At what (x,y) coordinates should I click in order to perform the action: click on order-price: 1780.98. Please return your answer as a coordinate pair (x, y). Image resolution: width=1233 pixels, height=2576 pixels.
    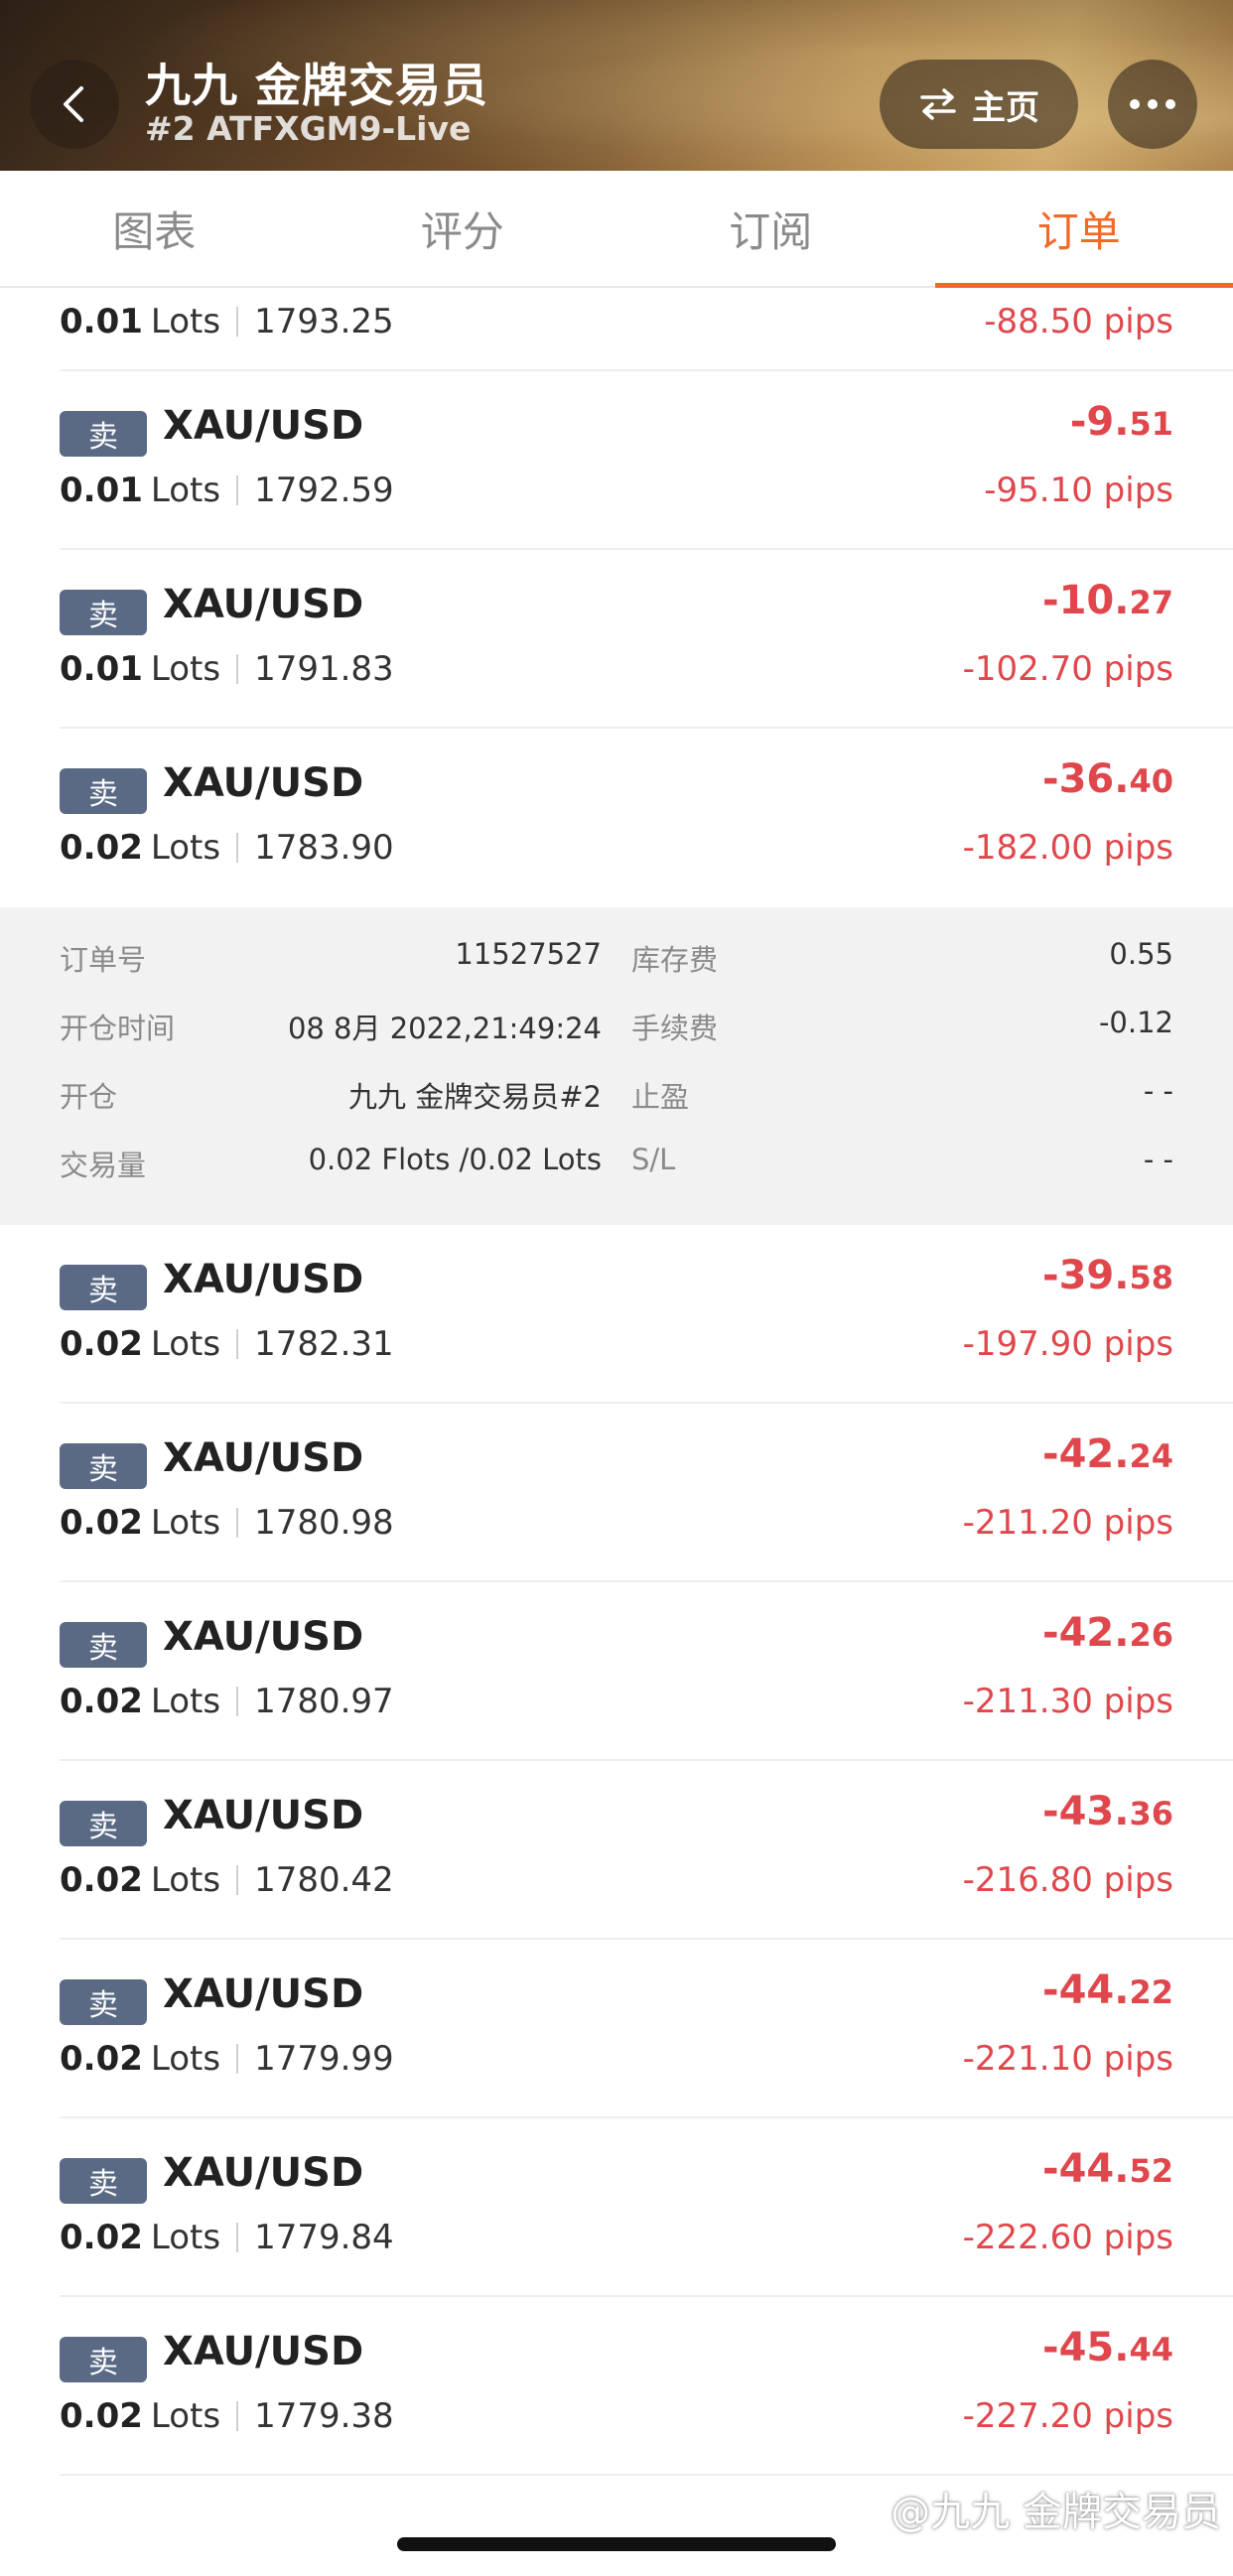
    Looking at the image, I should click on (324, 1523).